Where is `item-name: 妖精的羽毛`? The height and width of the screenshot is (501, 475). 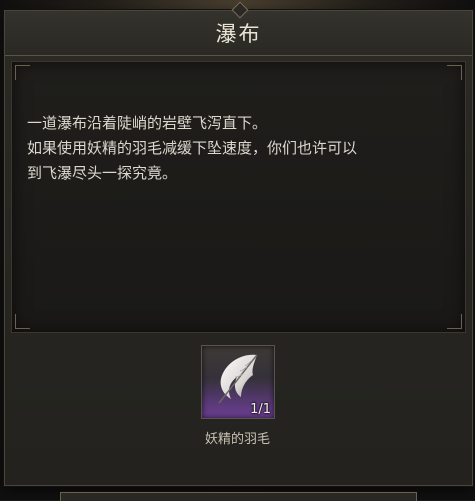
item-name: 妖精的羽毛 is located at coordinates (237, 439).